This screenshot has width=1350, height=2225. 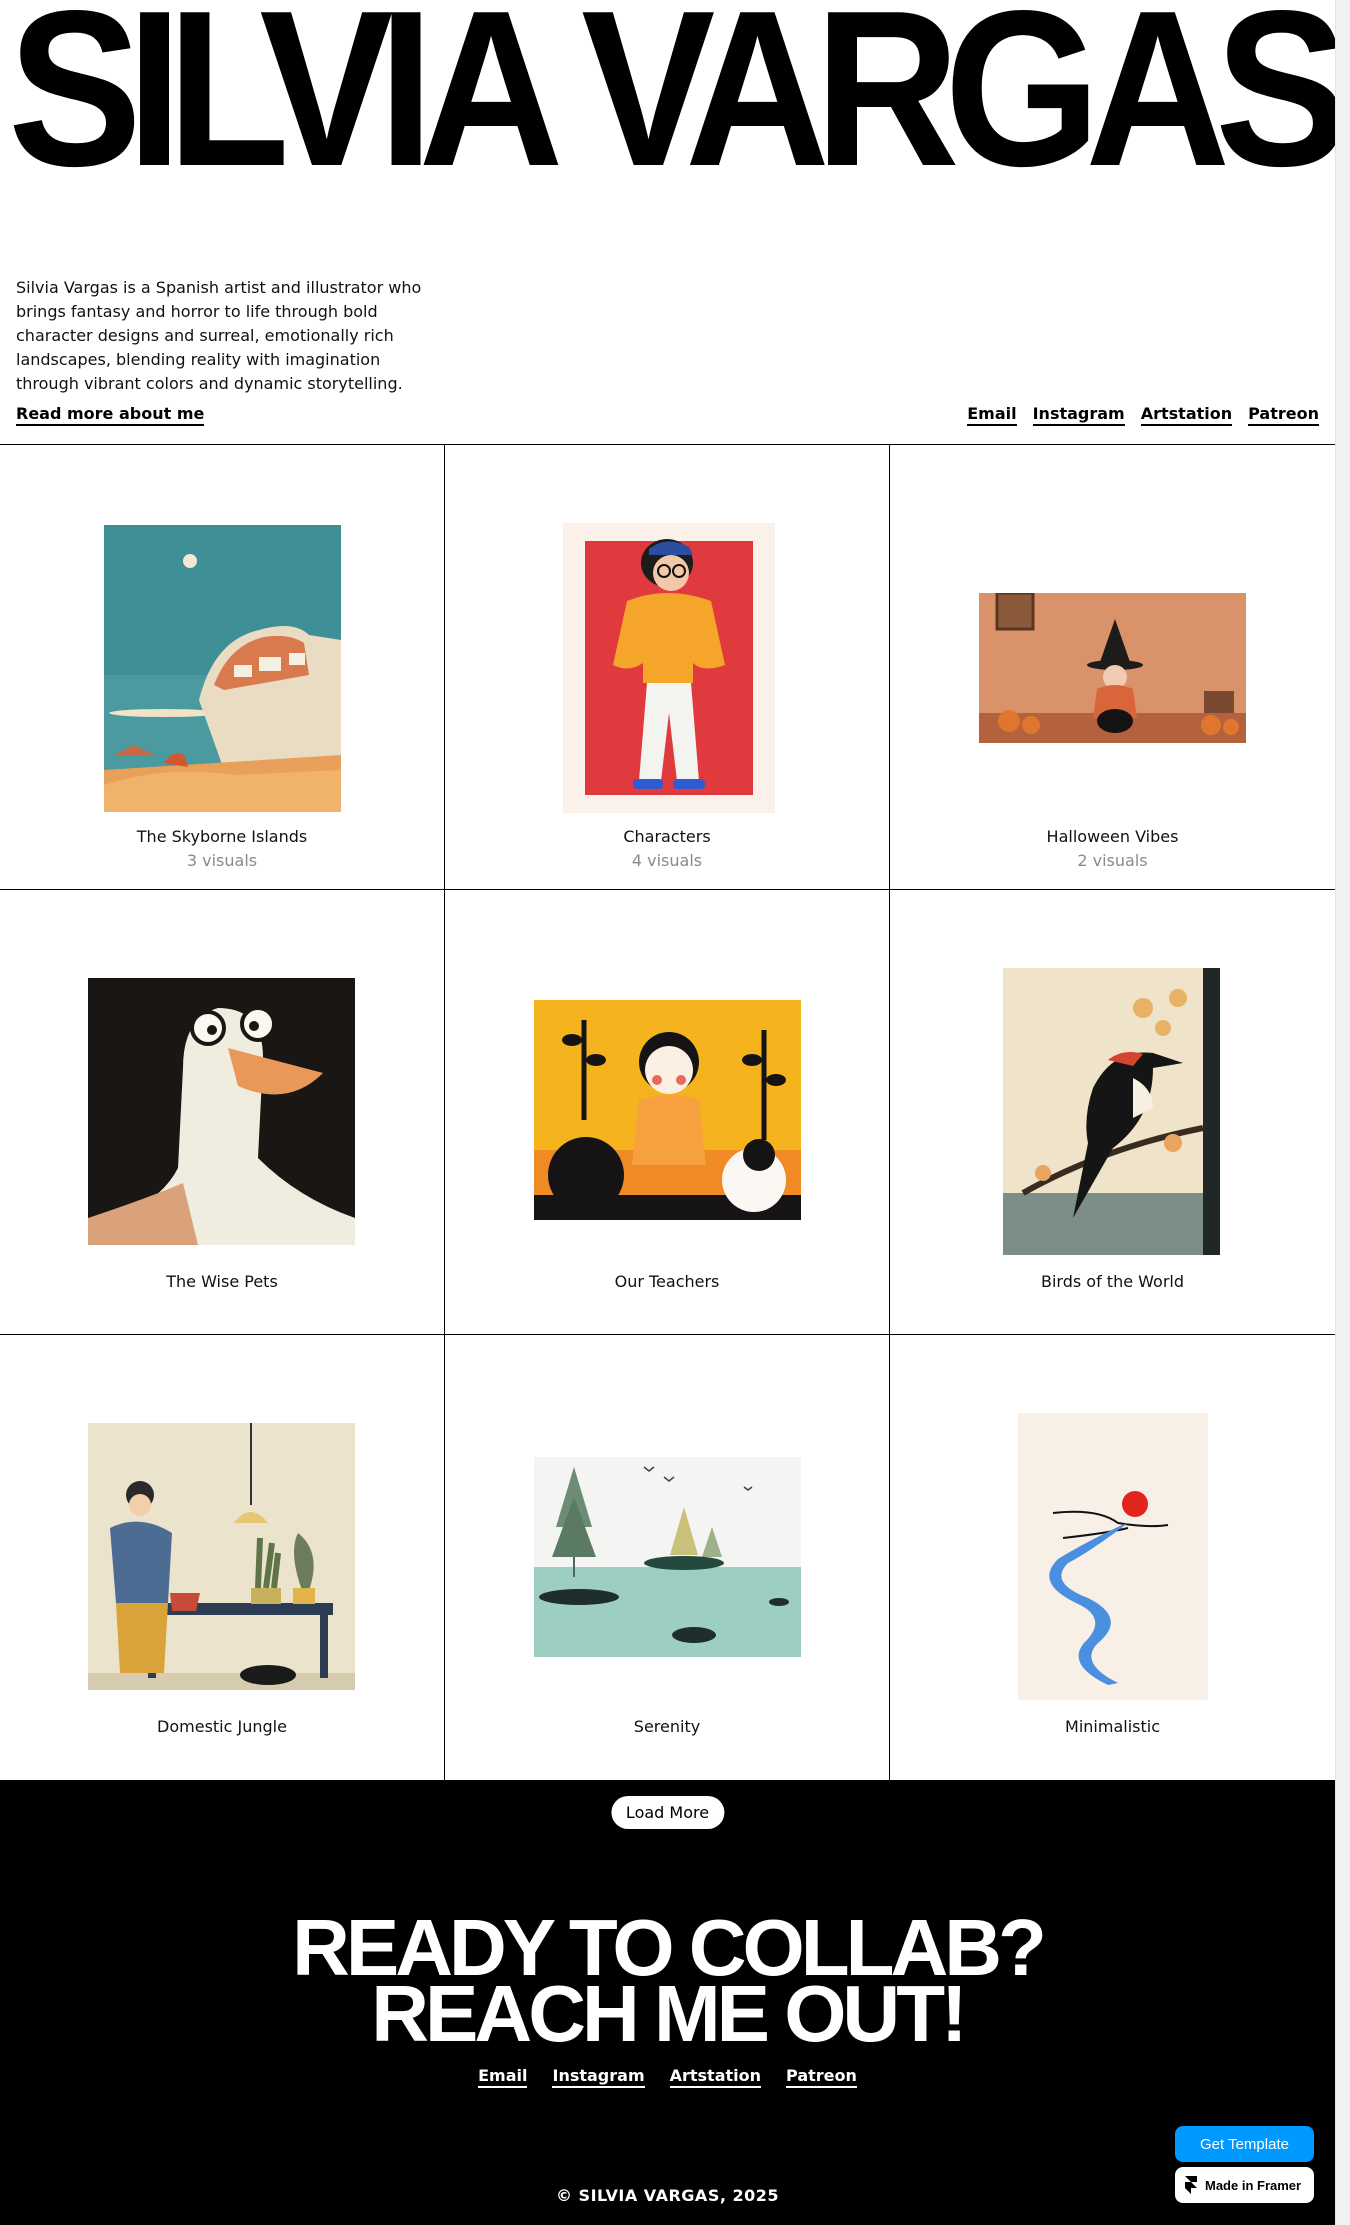 I want to click on gallery-card-halloween-vibes: Halloween Vibes 2 visuals, so click(x=1112, y=667).